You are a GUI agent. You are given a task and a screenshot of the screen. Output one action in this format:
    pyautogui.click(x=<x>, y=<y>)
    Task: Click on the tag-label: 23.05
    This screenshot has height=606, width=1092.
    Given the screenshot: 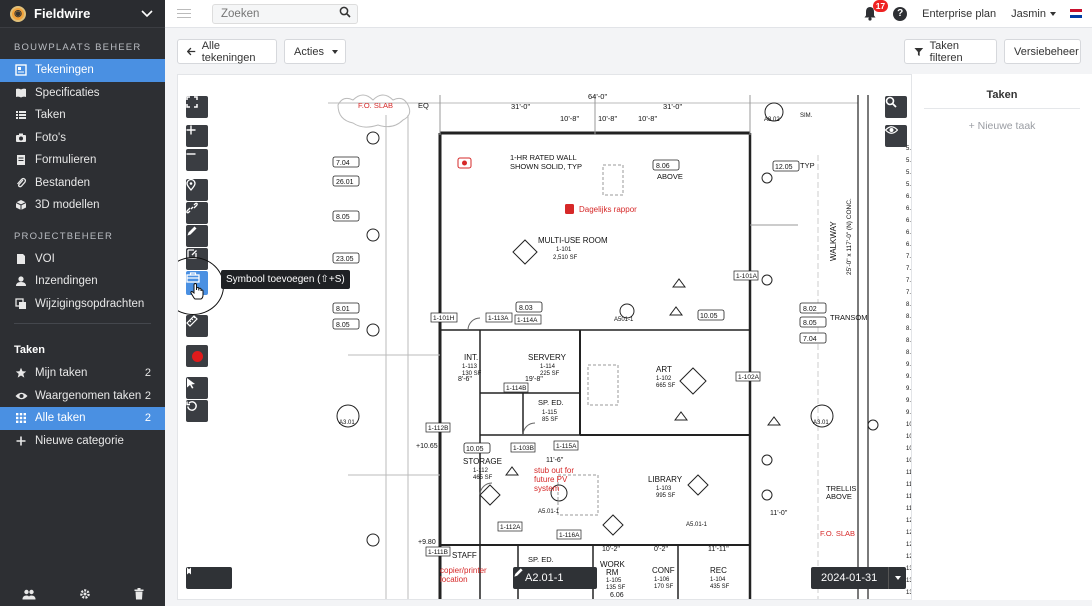 What is the action you would take?
    pyautogui.click(x=345, y=259)
    